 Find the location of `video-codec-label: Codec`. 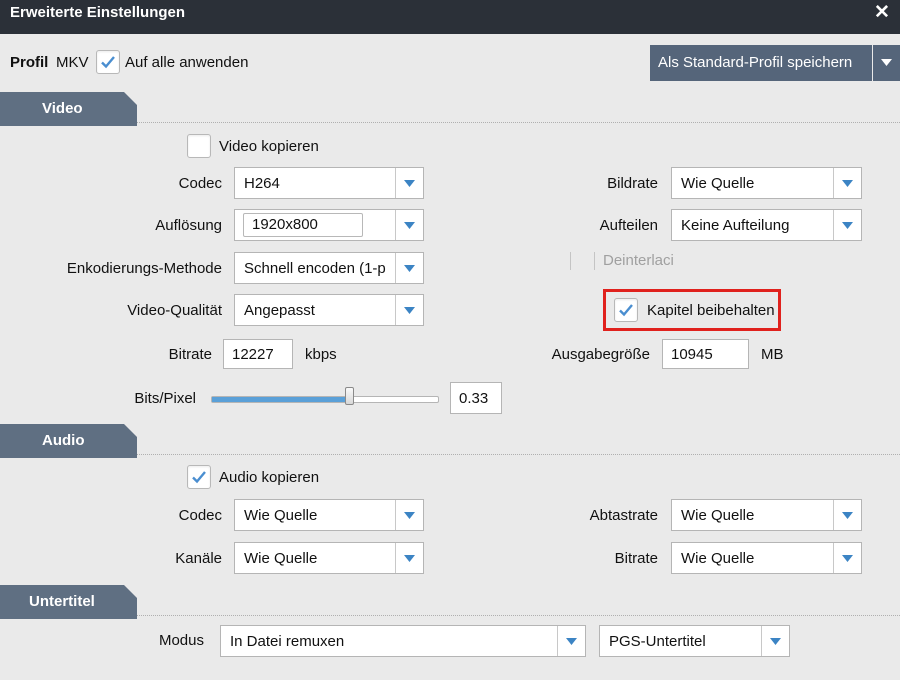

video-codec-label: Codec is located at coordinates (200, 183).